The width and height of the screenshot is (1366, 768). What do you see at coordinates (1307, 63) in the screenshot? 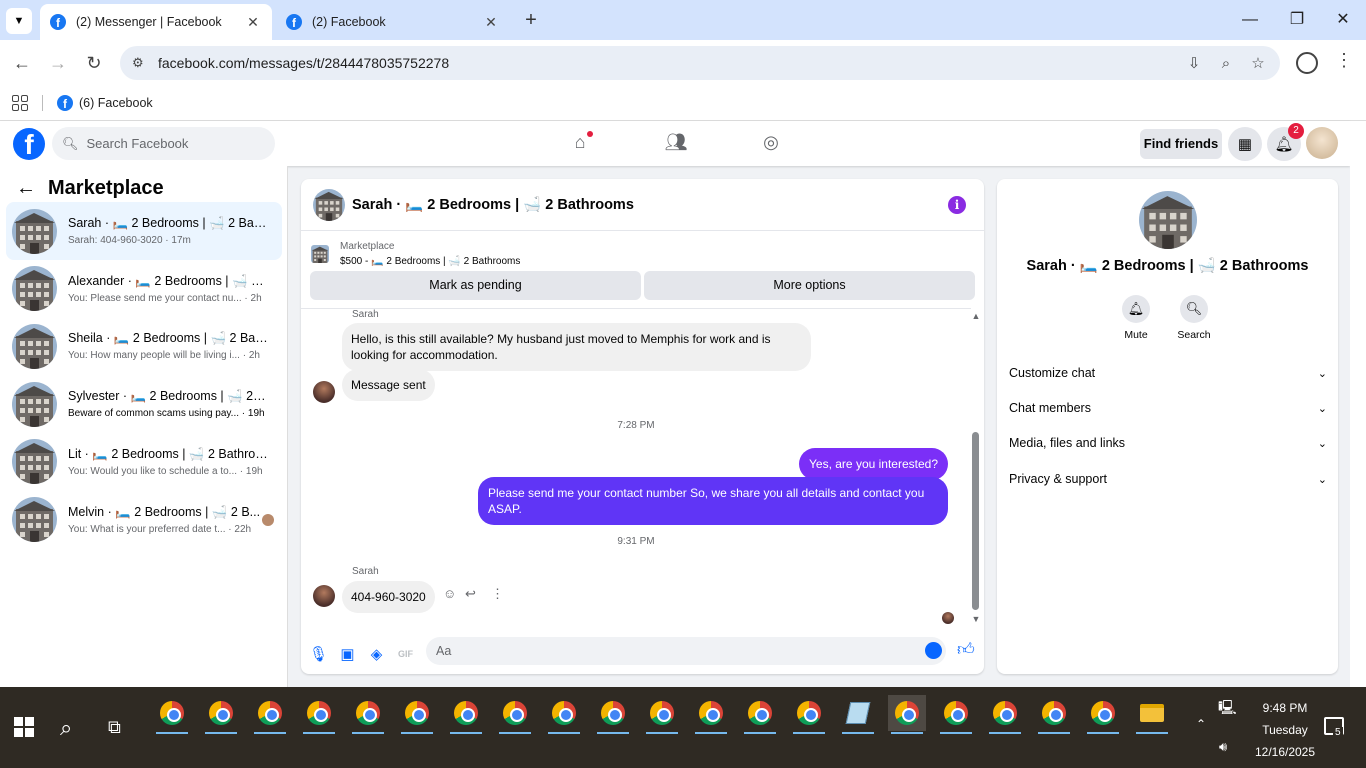
I see `profile-icon` at bounding box center [1307, 63].